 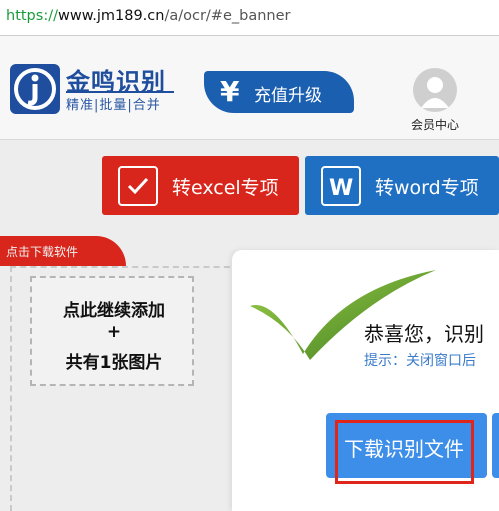 I want to click on highlight-box, so click(x=404, y=452).